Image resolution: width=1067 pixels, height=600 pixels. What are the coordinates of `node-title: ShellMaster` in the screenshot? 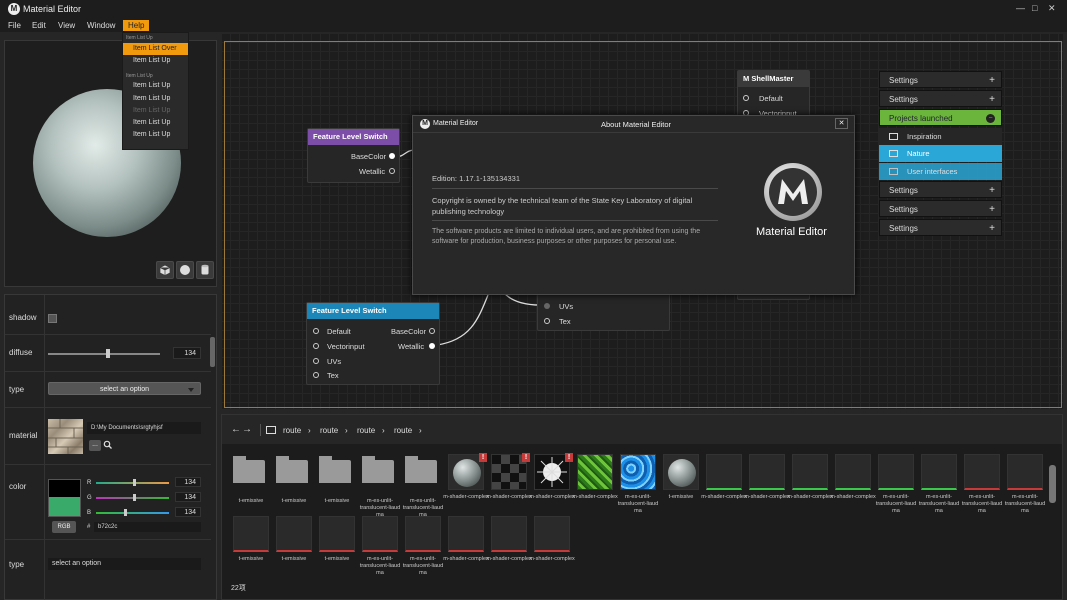 It's located at (772, 78).